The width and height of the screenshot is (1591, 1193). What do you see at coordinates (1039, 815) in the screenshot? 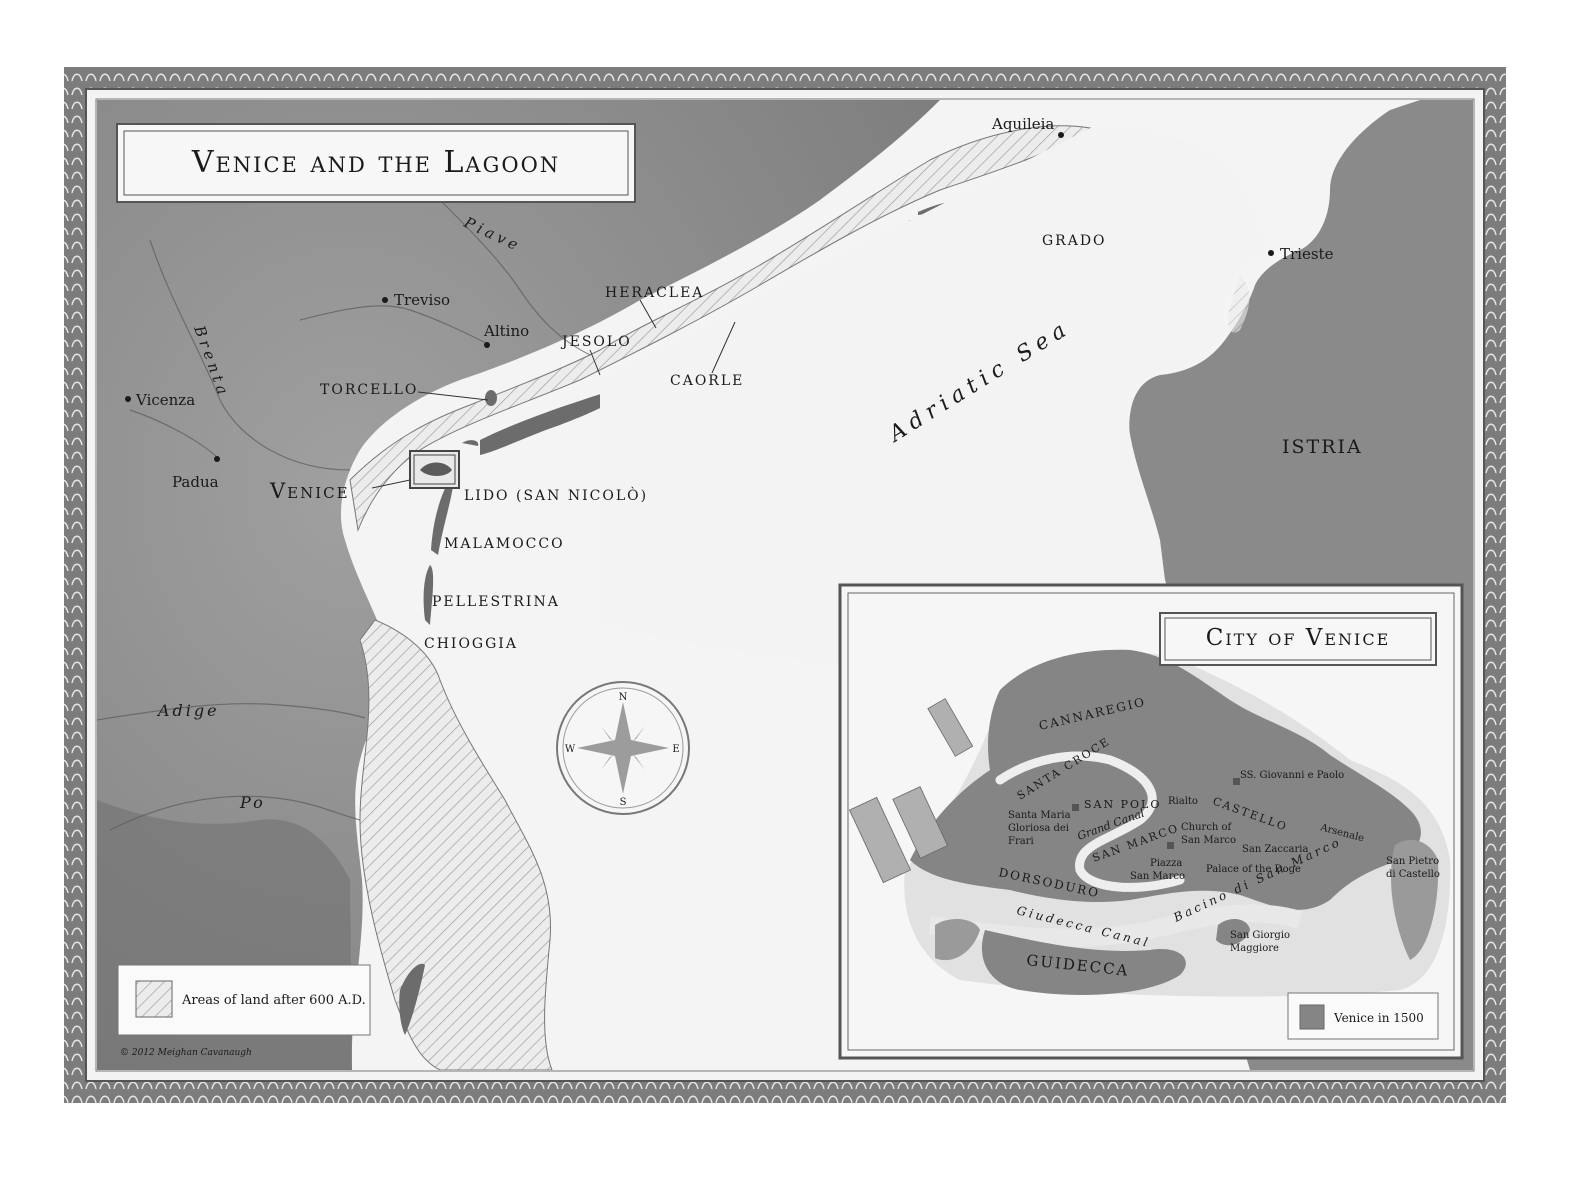
I see `site-frari-line1: Santa Maria` at bounding box center [1039, 815].